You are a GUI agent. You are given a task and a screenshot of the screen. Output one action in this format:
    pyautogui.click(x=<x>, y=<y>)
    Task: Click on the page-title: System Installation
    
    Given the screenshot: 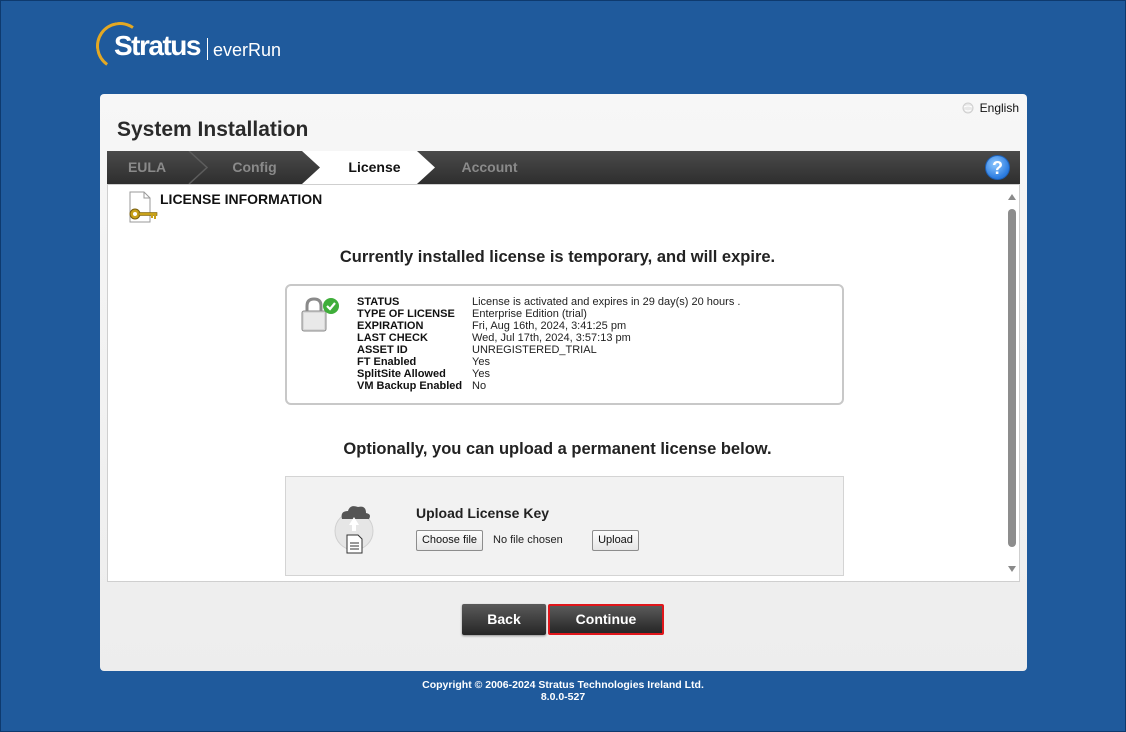 What is the action you would take?
    pyautogui.click(x=213, y=129)
    